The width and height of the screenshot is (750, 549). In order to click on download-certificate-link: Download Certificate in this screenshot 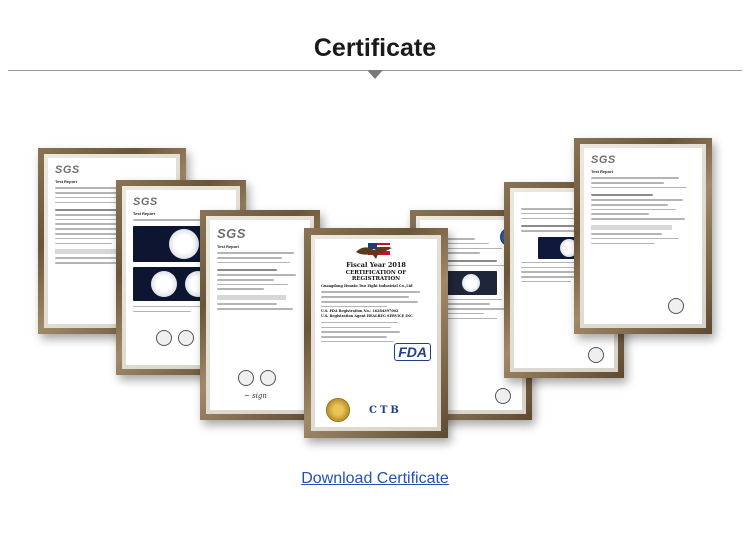, I will do `click(375, 478)`.